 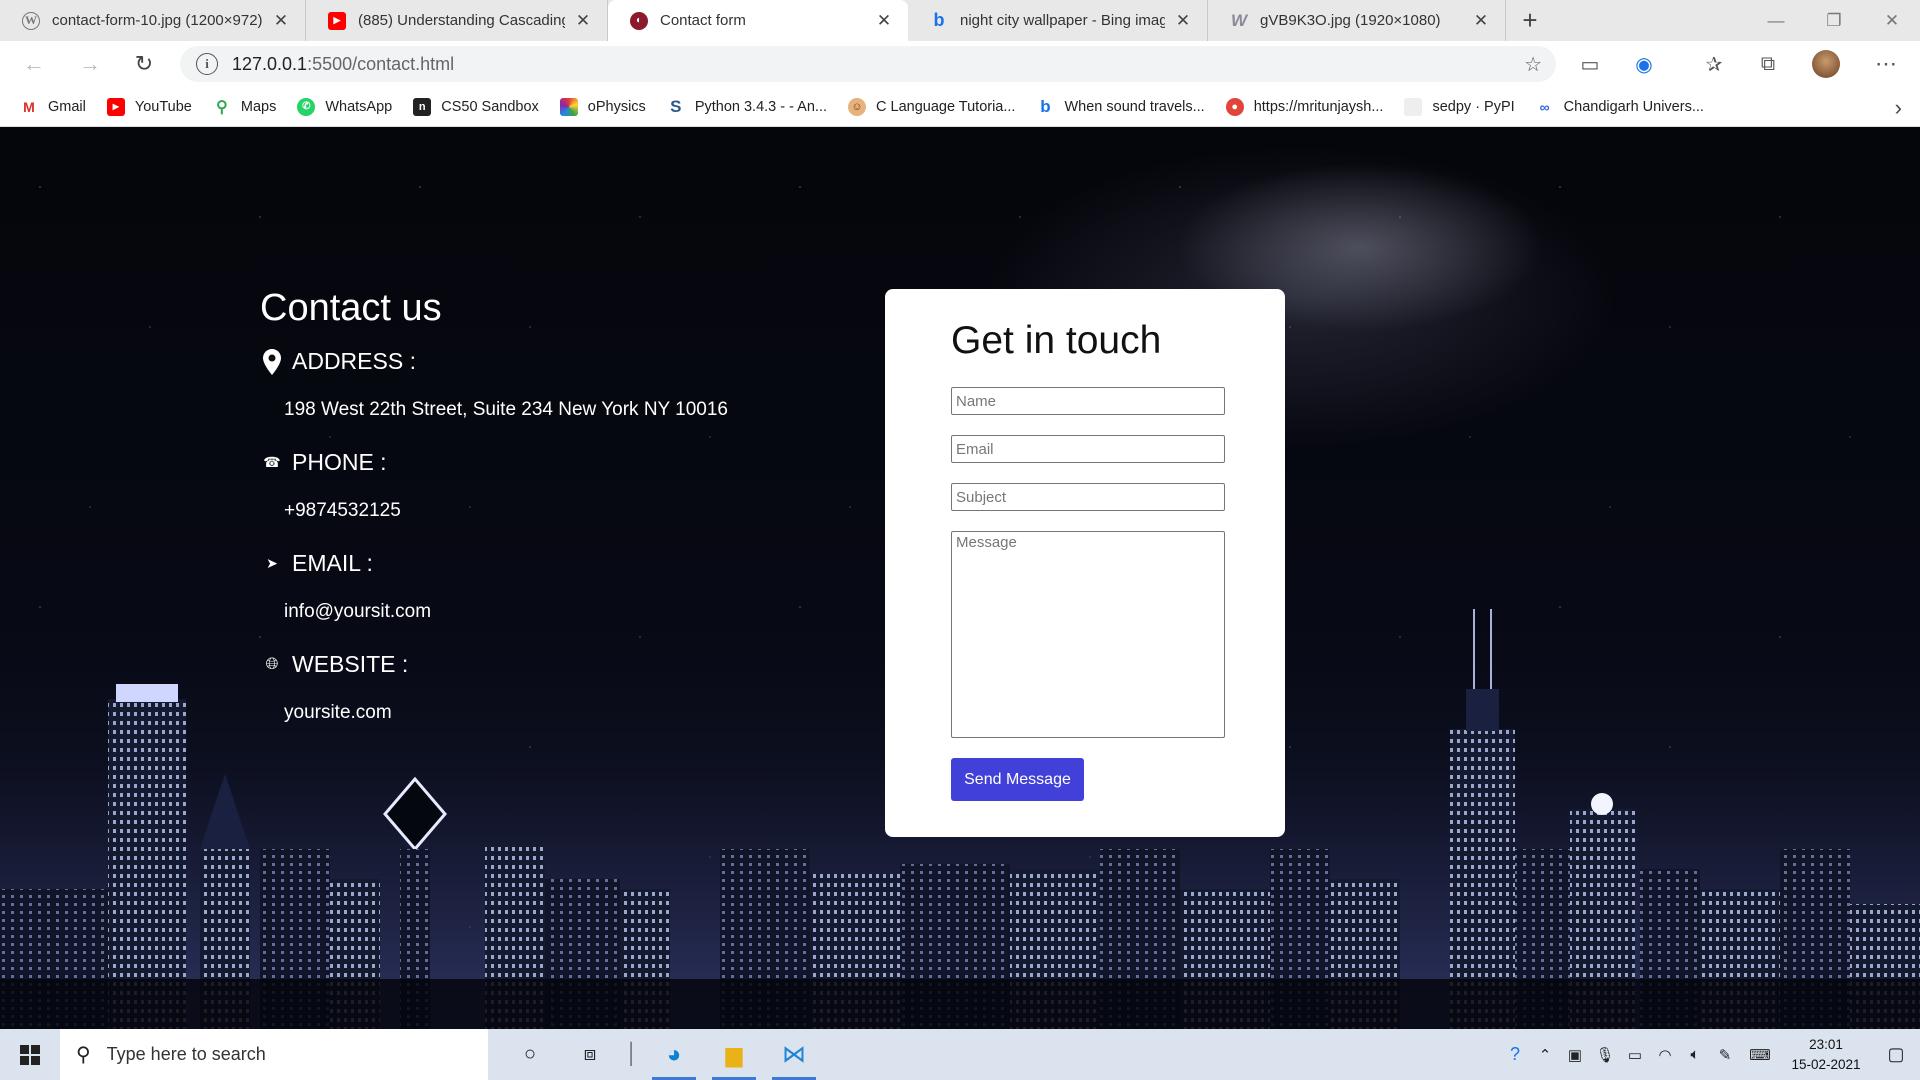 I want to click on subject-input, so click(x=1088, y=497).